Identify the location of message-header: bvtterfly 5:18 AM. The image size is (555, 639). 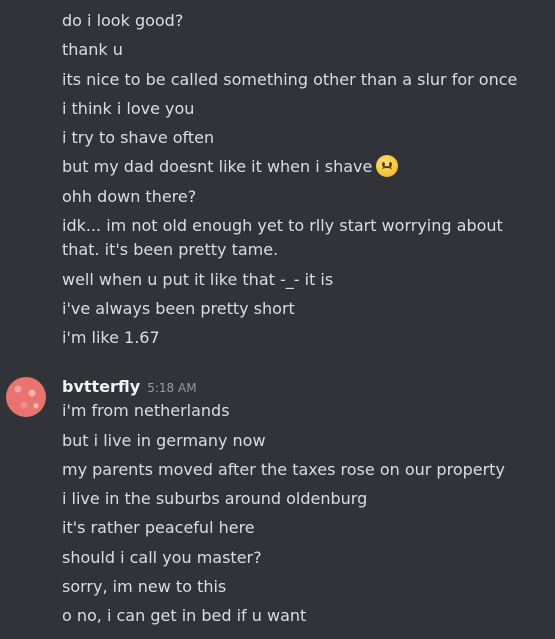
(129, 387).